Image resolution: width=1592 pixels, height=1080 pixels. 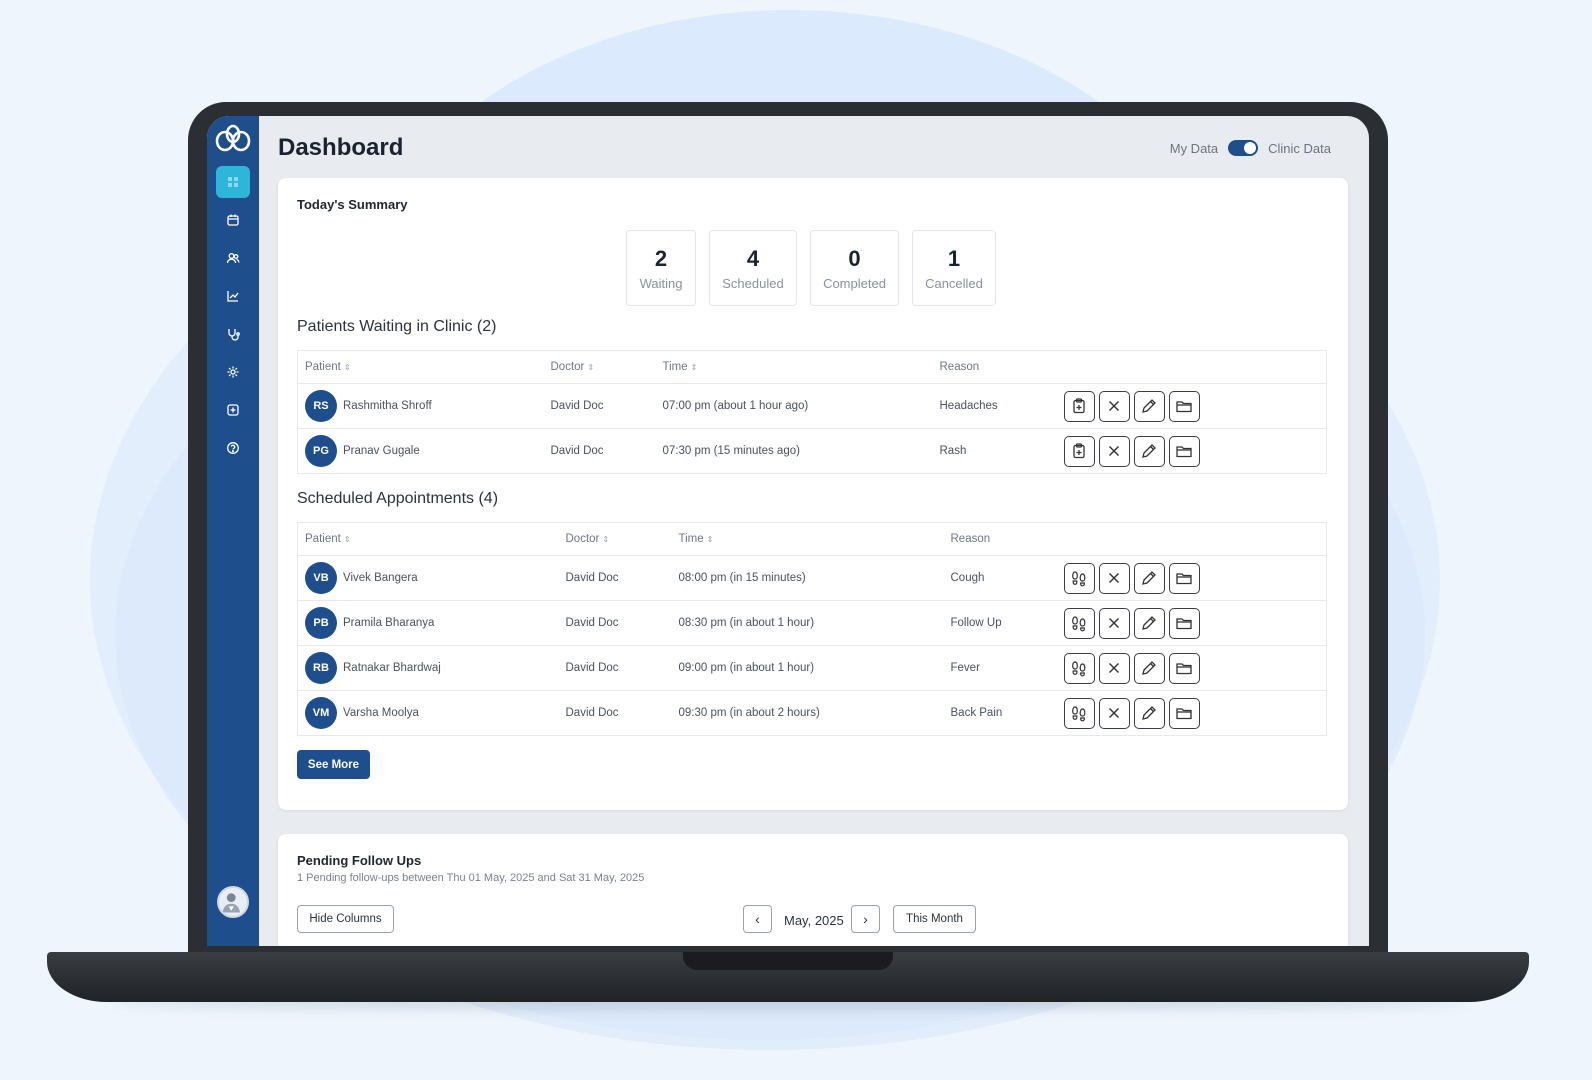 I want to click on calendar-icon, so click(x=233, y=220).